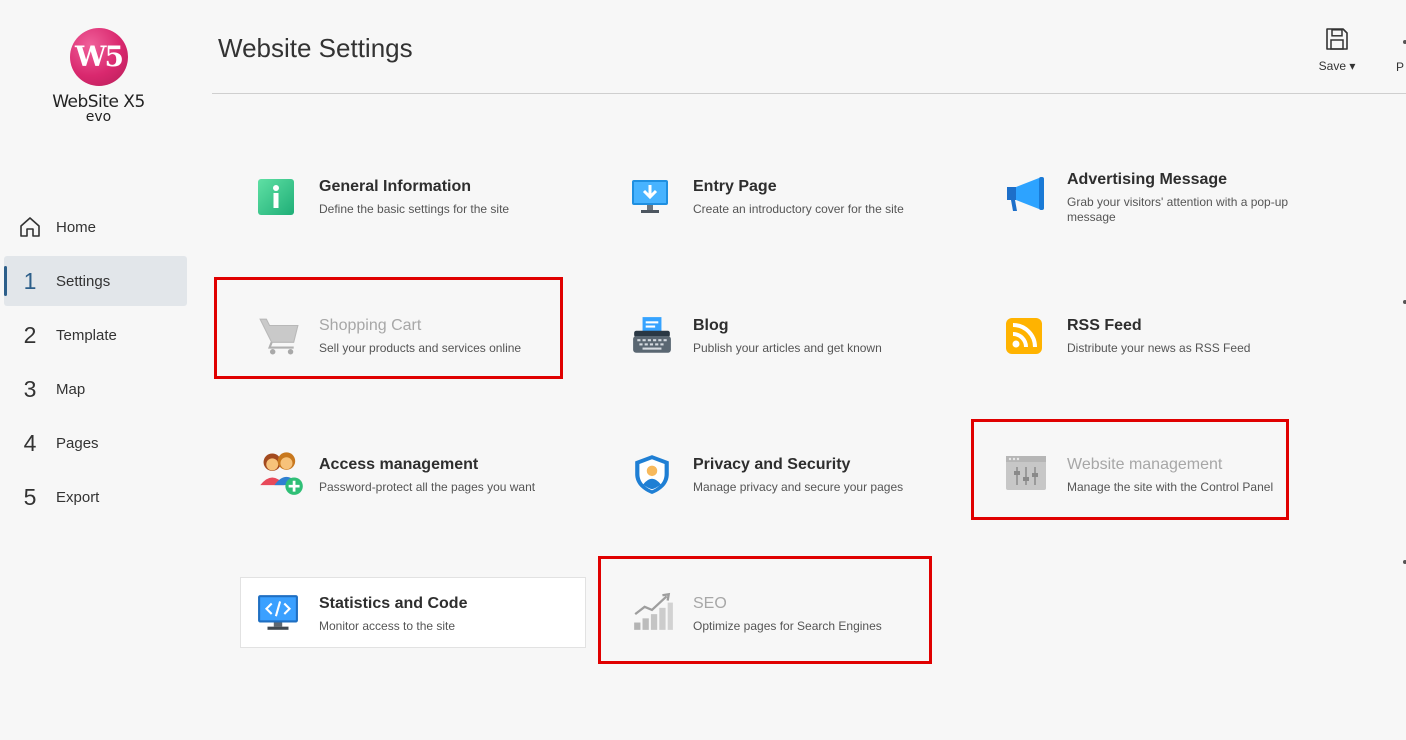  What do you see at coordinates (83, 281) in the screenshot?
I see `nav-item-label: Settings` at bounding box center [83, 281].